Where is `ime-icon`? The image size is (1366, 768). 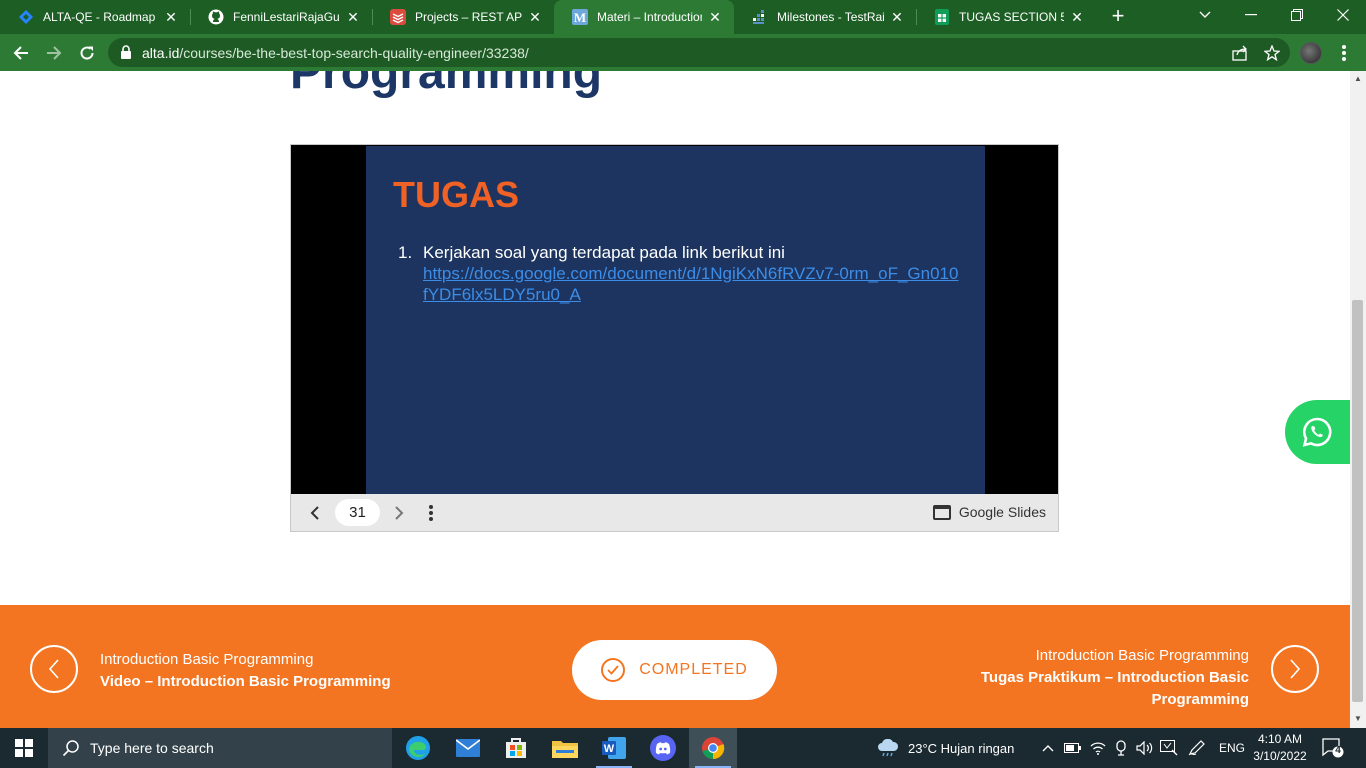 ime-icon is located at coordinates (1169, 748).